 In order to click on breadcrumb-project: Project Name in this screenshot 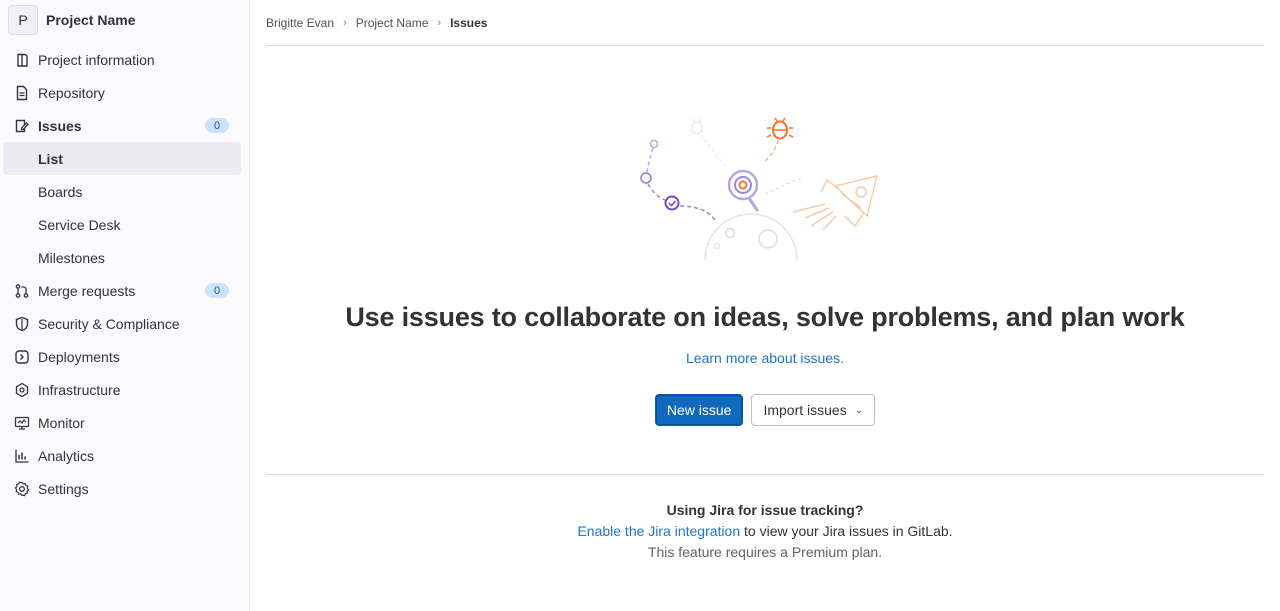, I will do `click(392, 23)`.